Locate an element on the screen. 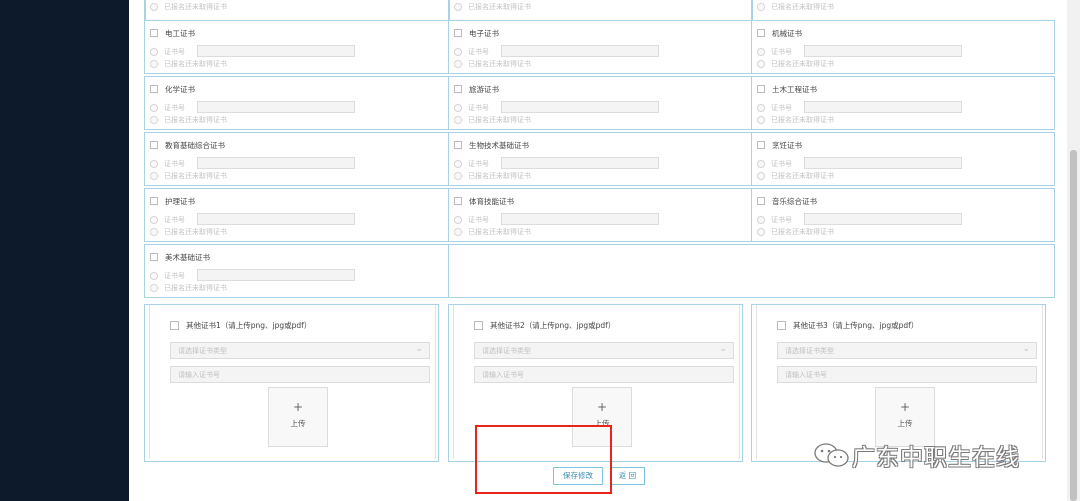  vertical-scrollbar is located at coordinates (1073, 250).